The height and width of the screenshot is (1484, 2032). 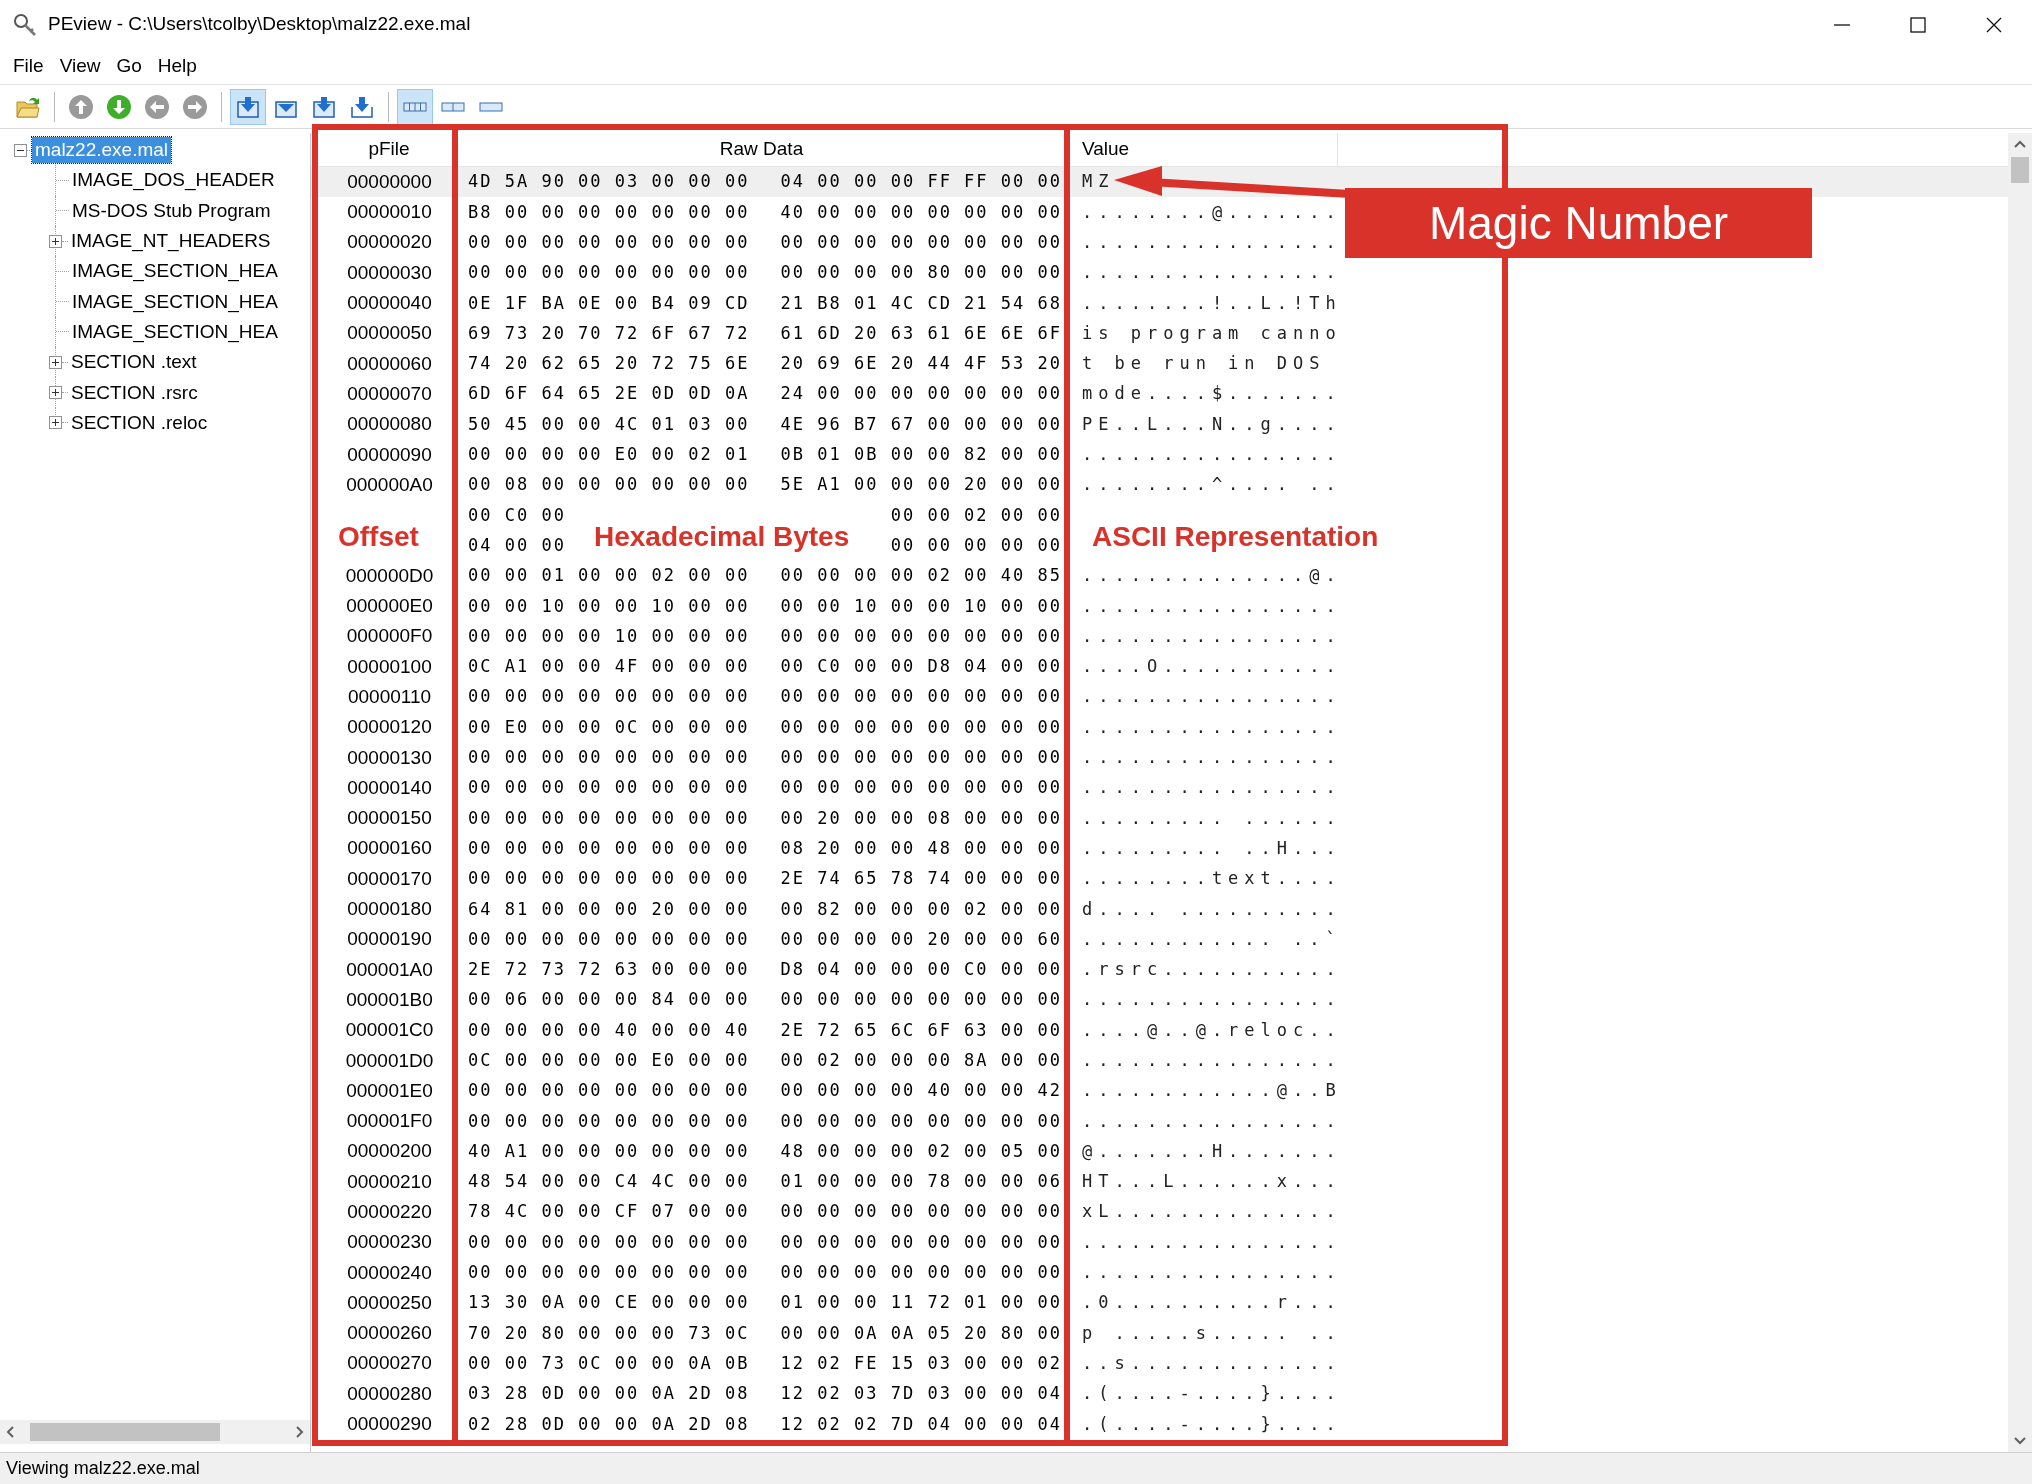 I want to click on hex-bytes: 01 00 00 00 78 00 00 06, so click(x=921, y=1182).